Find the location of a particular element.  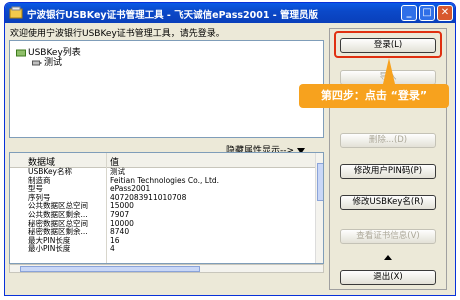

welcome-message: 欢迎使用宁波银行USBKey证书管理工具，请先登录。 is located at coordinates (117, 34).